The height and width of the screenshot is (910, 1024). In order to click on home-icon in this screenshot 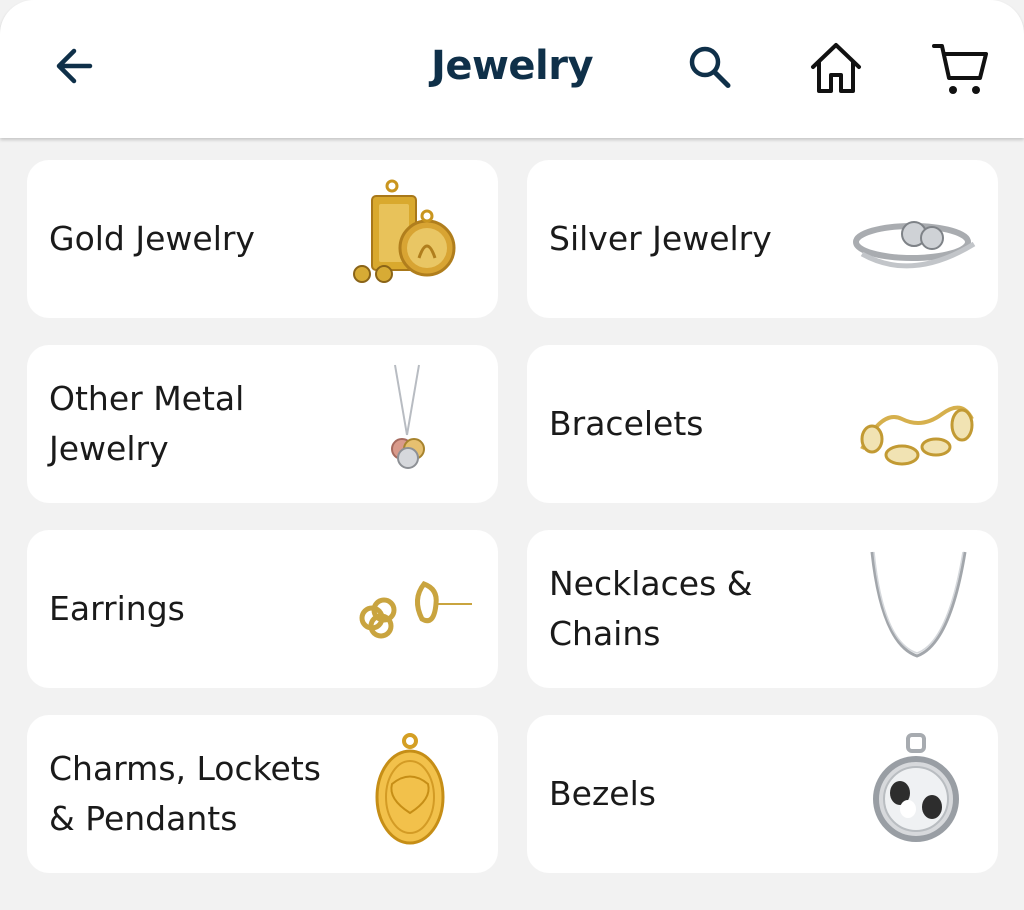, I will do `click(836, 68)`.